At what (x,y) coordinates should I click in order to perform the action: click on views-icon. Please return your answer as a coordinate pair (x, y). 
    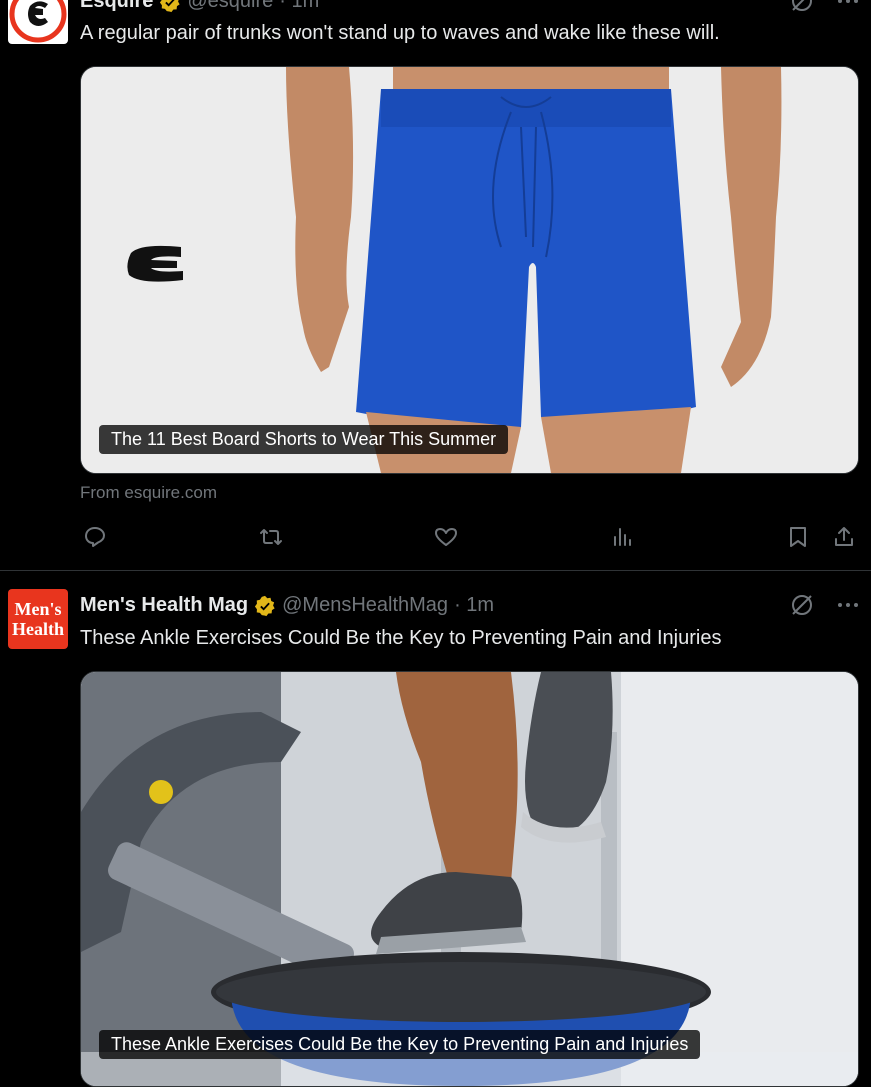
    Looking at the image, I should click on (622, 537).